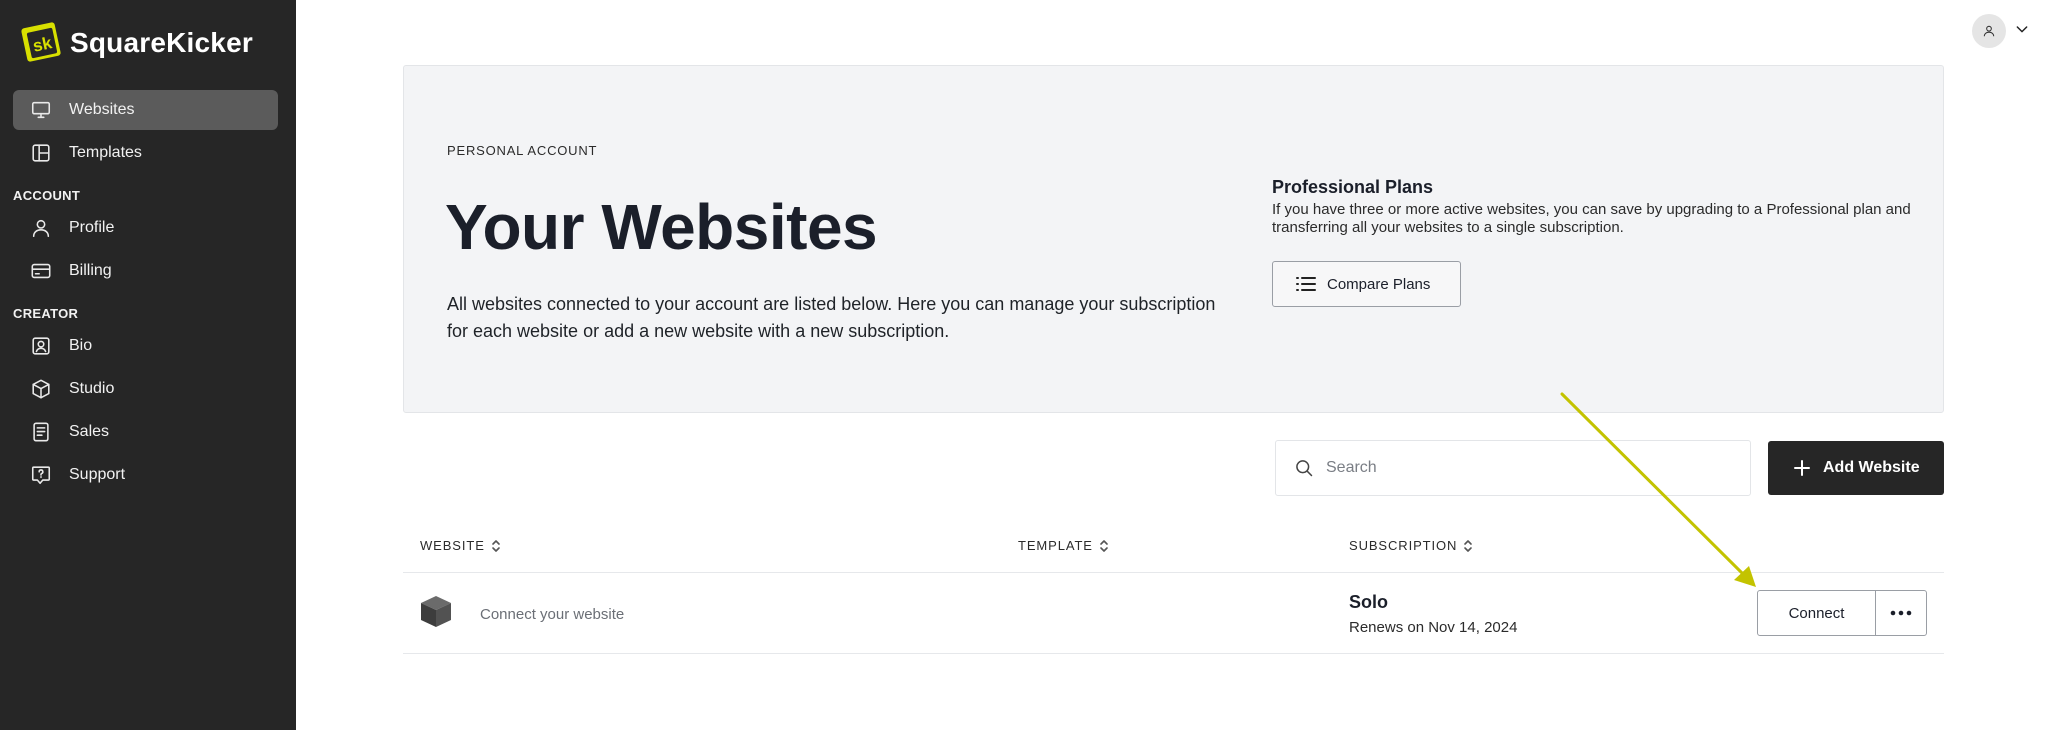  Describe the element at coordinates (1304, 468) in the screenshot. I see `search-icon` at that location.